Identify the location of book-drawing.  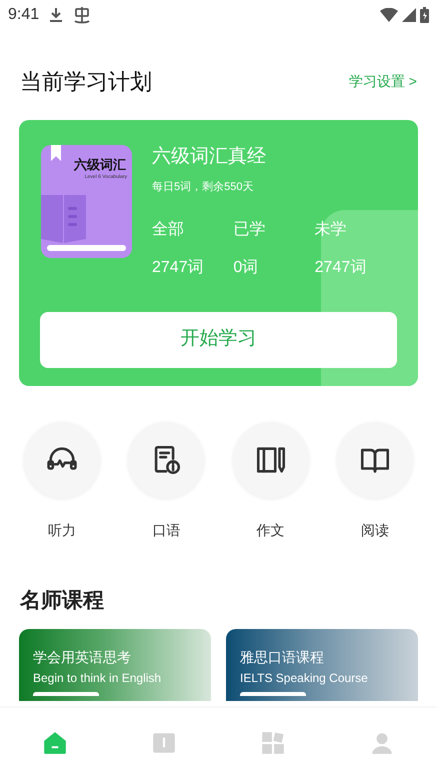
(64, 219).